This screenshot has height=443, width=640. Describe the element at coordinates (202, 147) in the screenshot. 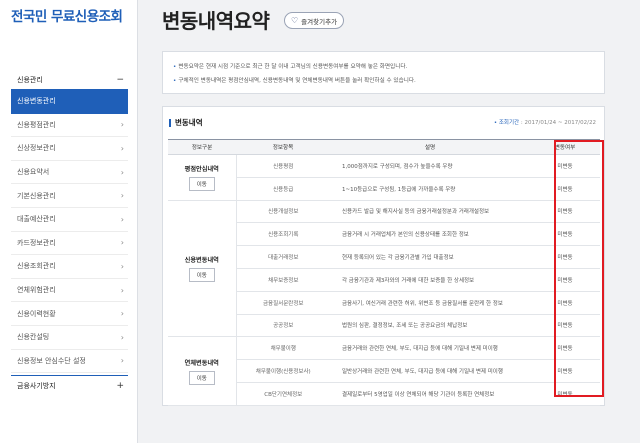

I see `column-header: 정보구분` at that location.